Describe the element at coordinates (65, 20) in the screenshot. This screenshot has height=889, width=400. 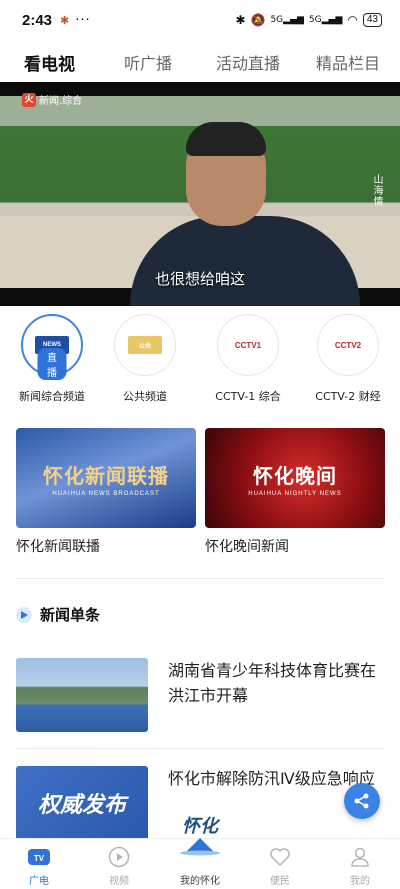
I see `notification-icon: ✱` at that location.